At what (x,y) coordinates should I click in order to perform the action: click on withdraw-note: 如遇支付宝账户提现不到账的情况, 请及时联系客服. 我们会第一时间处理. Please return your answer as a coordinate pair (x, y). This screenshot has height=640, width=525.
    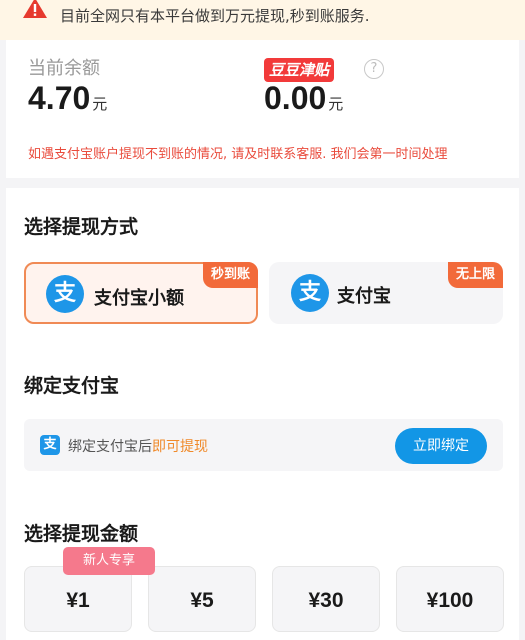
    Looking at the image, I should click on (238, 154).